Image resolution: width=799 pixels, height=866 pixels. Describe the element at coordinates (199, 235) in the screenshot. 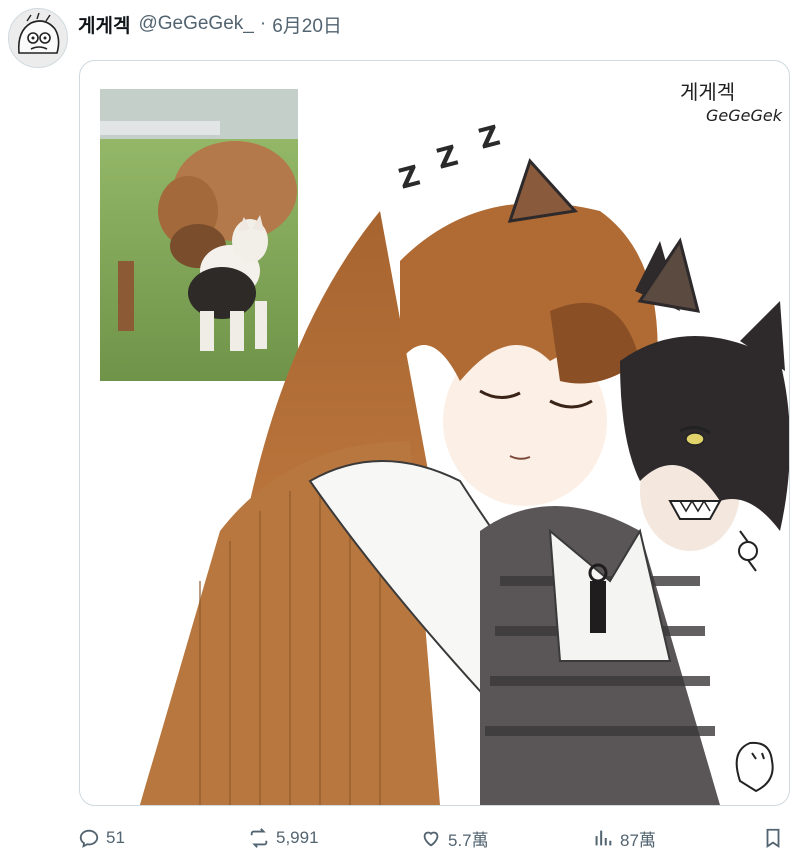

I see `capybara-cat-photo` at that location.